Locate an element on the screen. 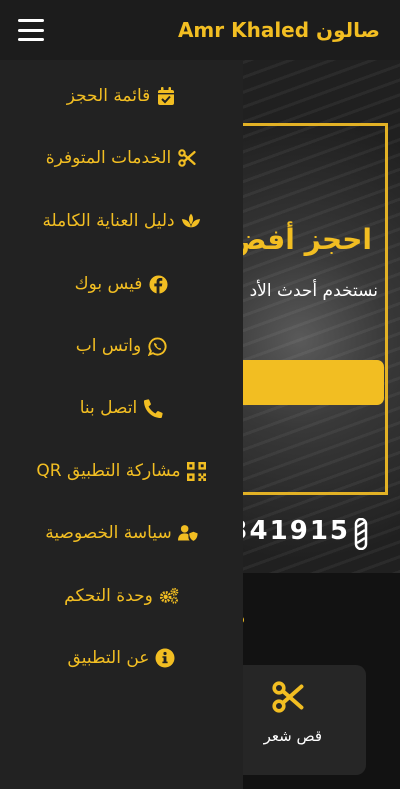 This screenshot has height=789, width=400. drawer-item-label: مشاركة التطبيق QR is located at coordinates (108, 471).